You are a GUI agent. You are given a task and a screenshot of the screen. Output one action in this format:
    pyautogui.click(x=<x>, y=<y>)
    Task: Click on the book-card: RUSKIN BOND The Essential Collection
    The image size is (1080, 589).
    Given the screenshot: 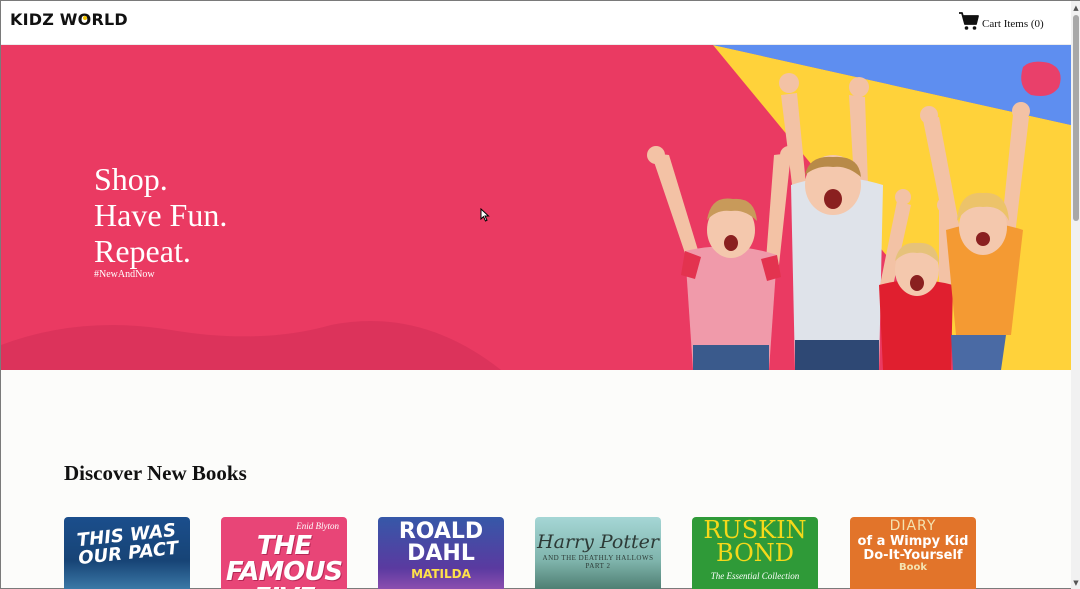 What is the action you would take?
    pyautogui.click(x=755, y=553)
    